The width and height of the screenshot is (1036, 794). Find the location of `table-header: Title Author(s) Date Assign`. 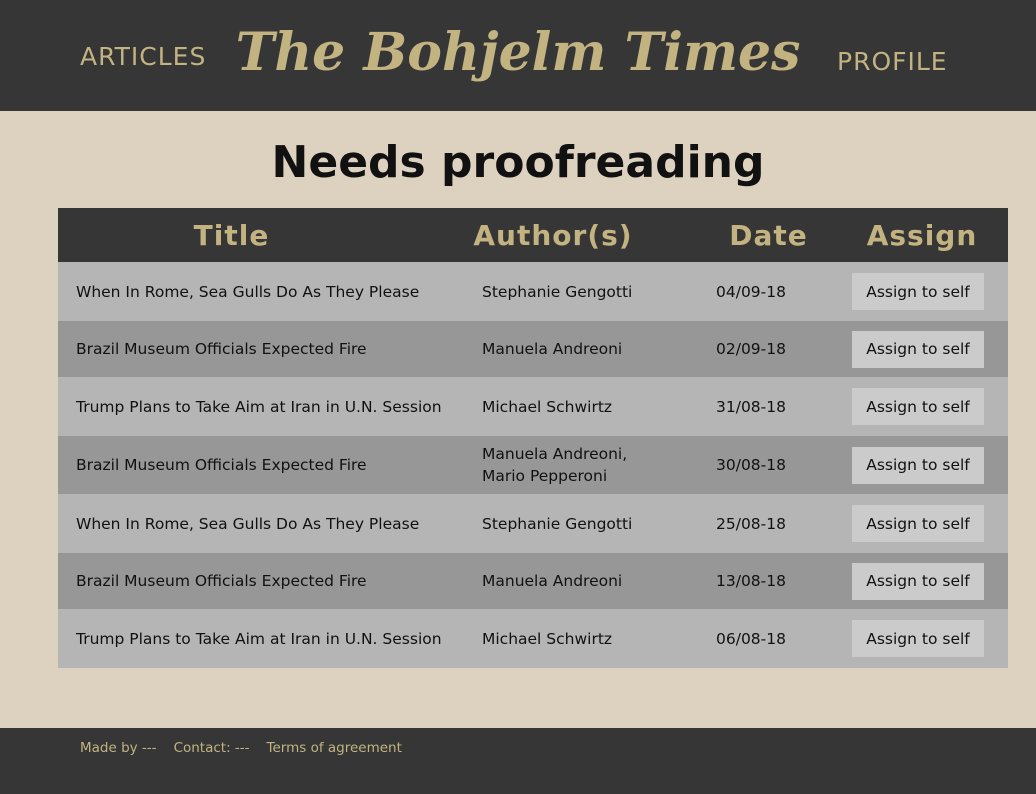

table-header: Title Author(s) Date Assign is located at coordinates (533, 235).